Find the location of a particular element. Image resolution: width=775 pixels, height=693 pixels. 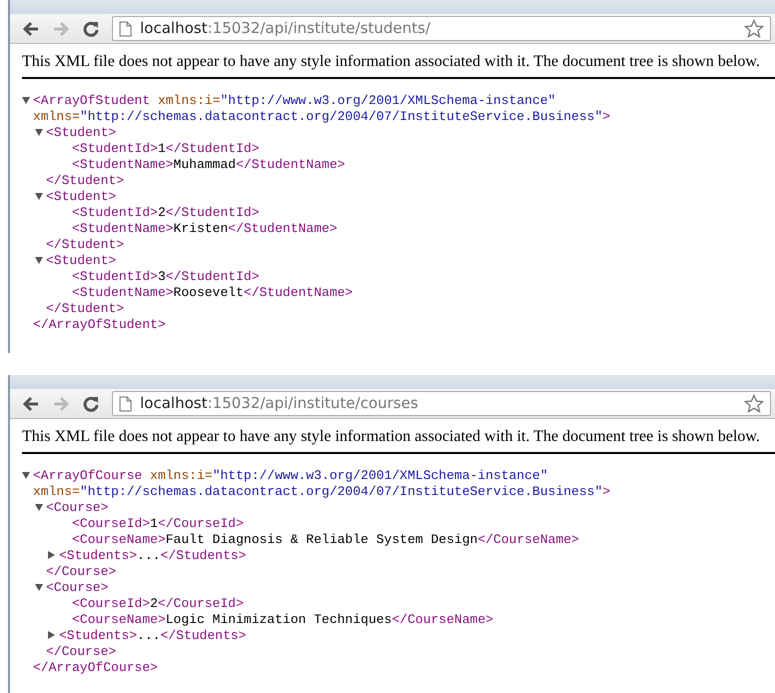

url-text: localhost:15032/api/institute/students/ is located at coordinates (286, 29).